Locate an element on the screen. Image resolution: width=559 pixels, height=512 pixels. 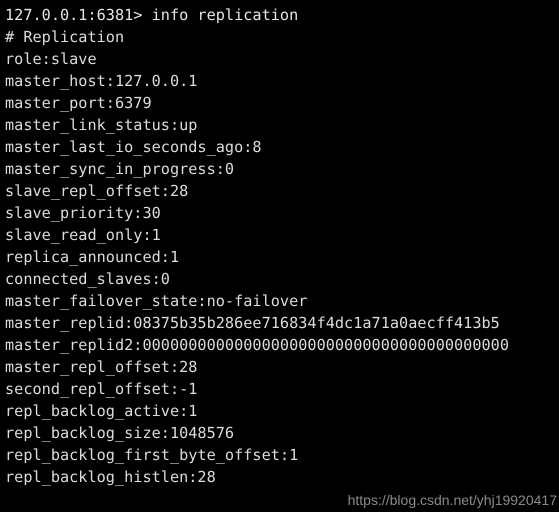
output-line-replica-announced: replica_announced:1 is located at coordinates (92, 257).